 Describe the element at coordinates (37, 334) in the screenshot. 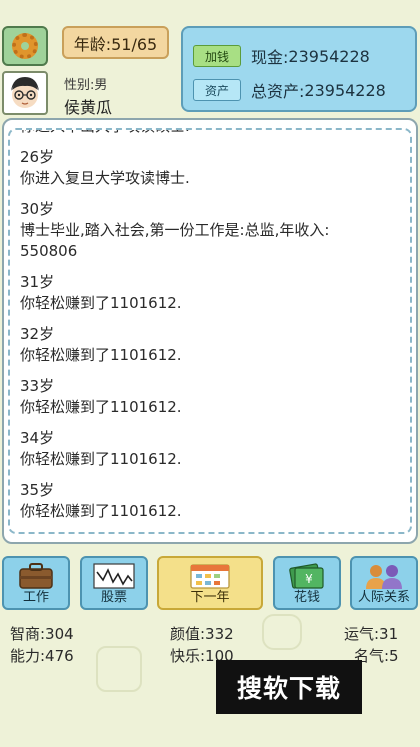

I see `log-year: 32岁` at that location.